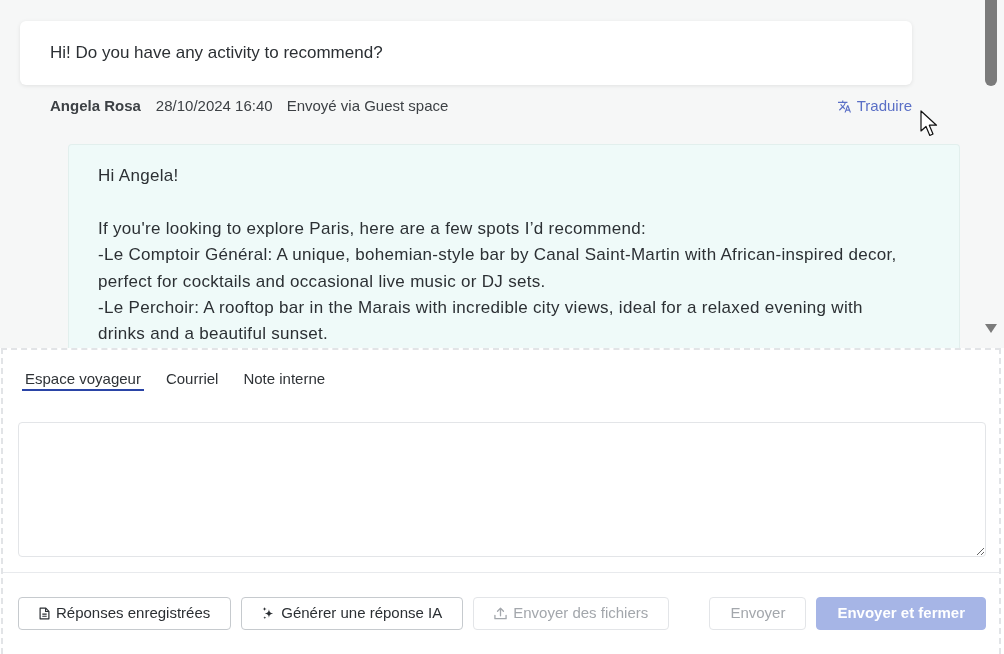  What do you see at coordinates (269, 613) in the screenshot?
I see `sparkle-icon` at bounding box center [269, 613].